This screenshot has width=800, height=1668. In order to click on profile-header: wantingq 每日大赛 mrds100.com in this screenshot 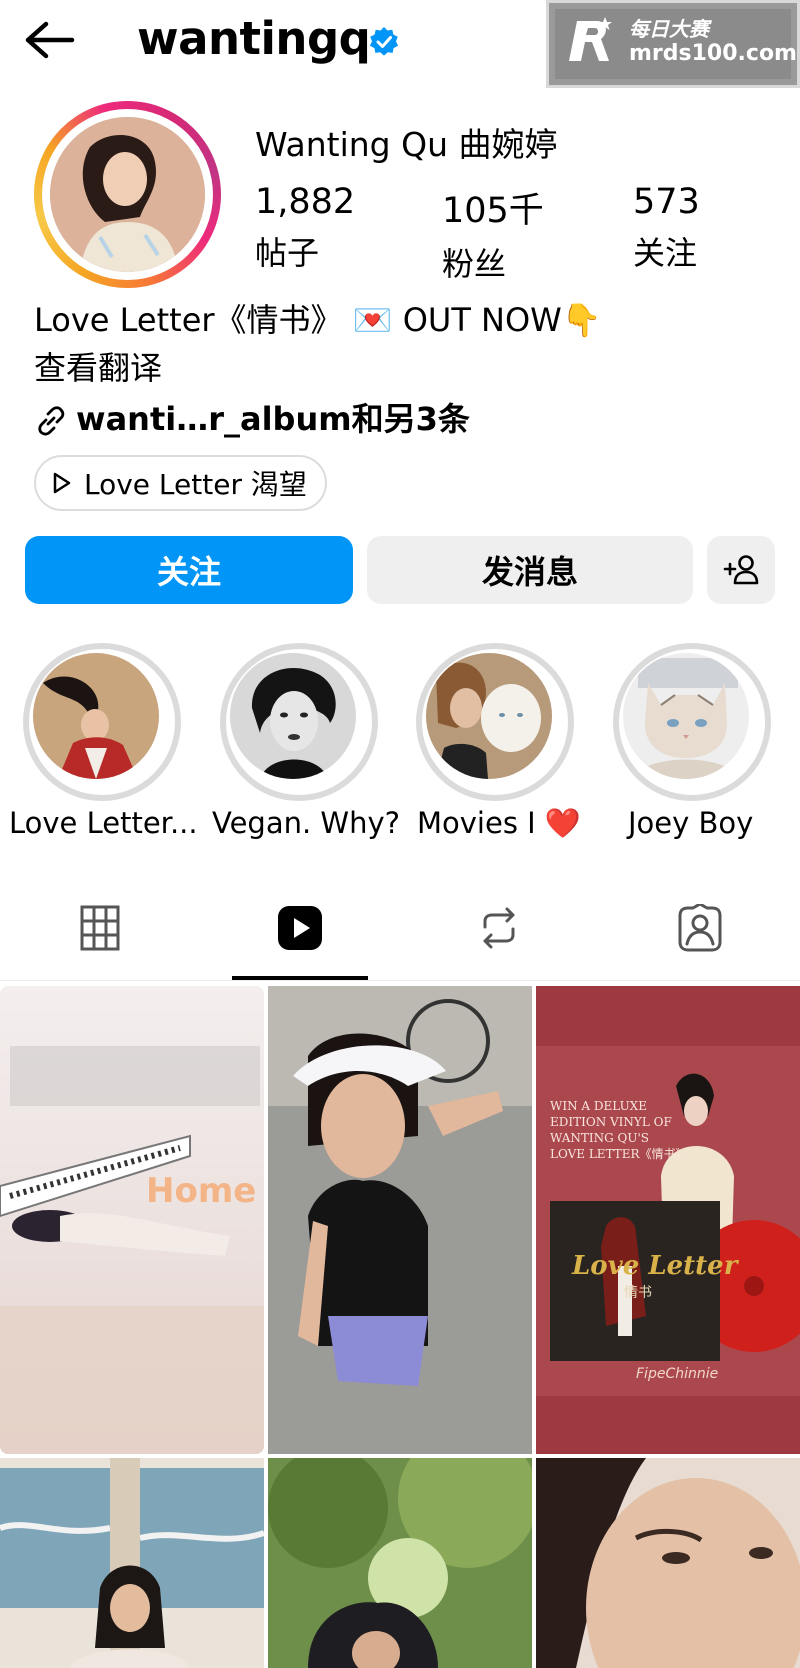, I will do `click(400, 44)`.